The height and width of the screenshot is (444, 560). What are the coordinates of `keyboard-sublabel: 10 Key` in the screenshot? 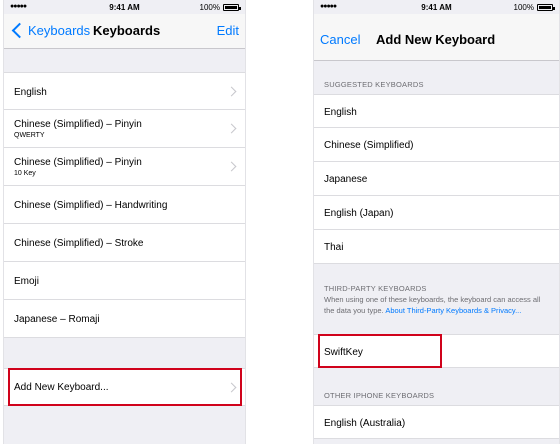 It's located at (25, 173).